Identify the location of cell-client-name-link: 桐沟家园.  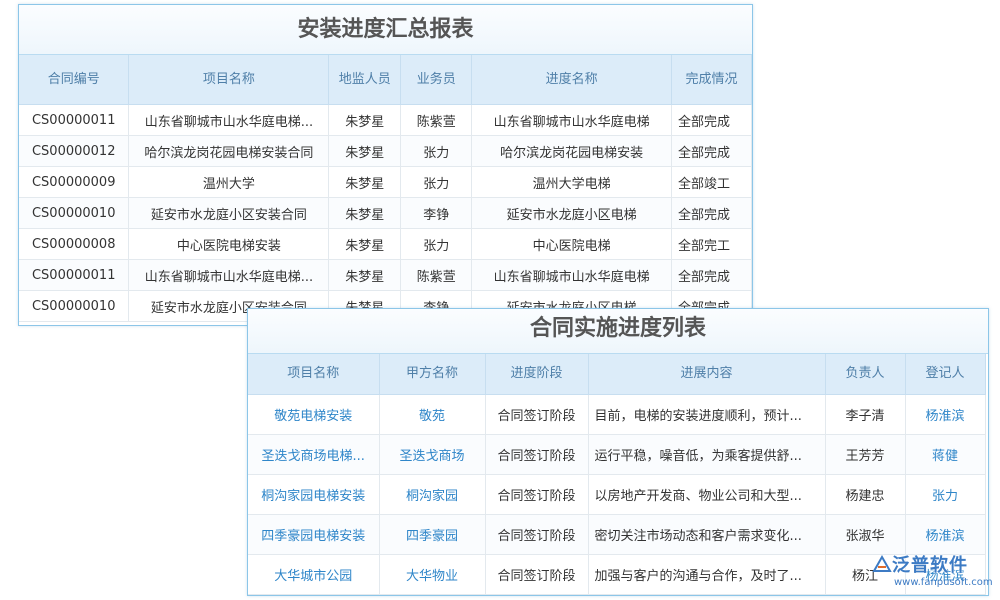
(432, 494).